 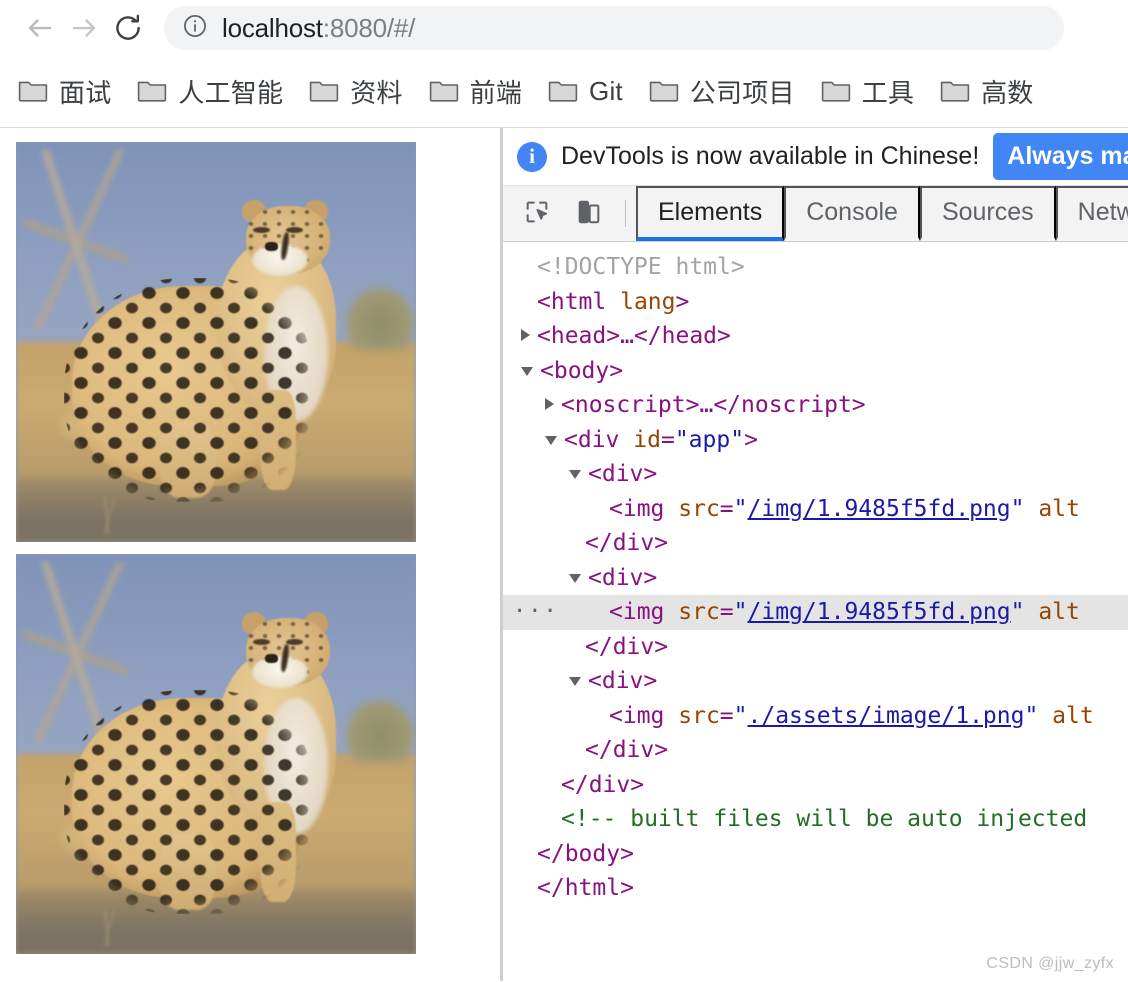 I want to click on back-button, so click(x=40, y=28).